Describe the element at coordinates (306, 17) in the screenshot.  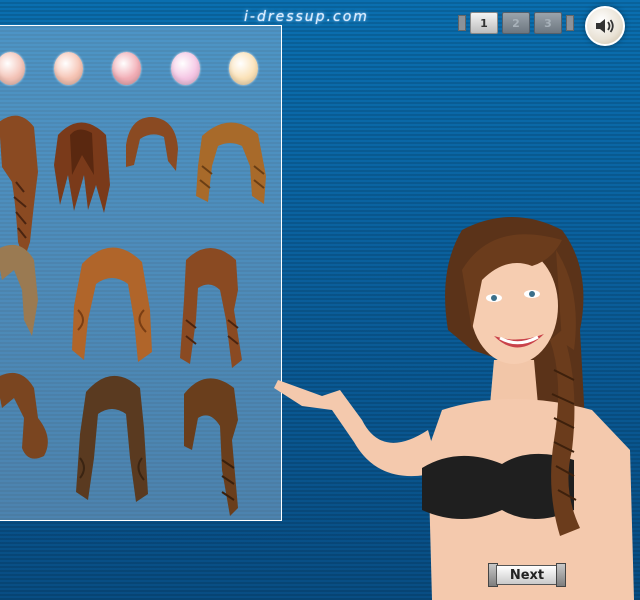
I see `site-logo: i-dressup.com` at that location.